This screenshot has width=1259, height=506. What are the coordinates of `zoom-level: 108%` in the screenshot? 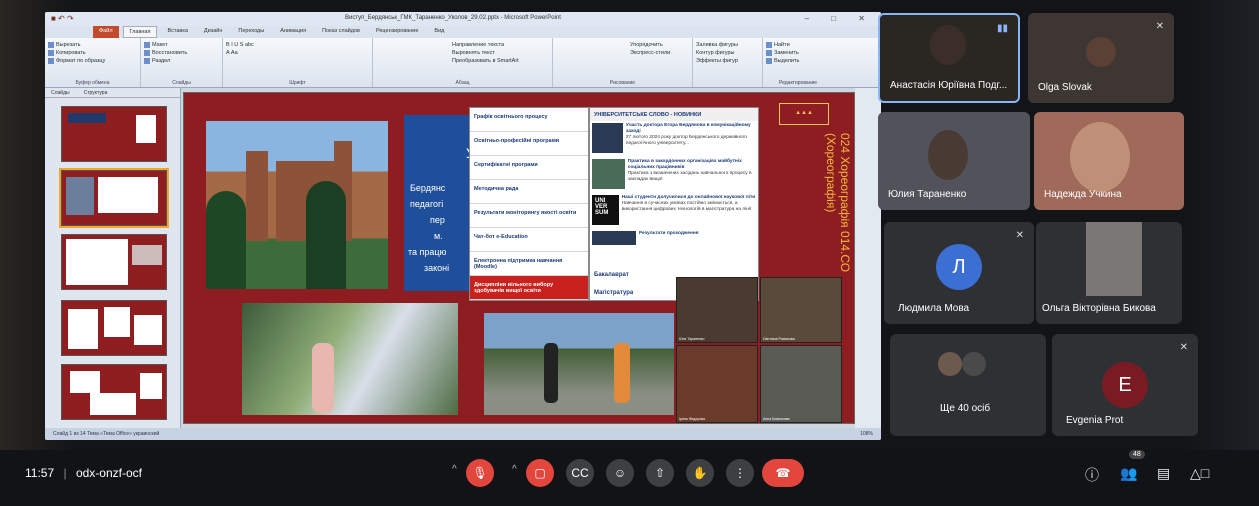 It's located at (866, 434).